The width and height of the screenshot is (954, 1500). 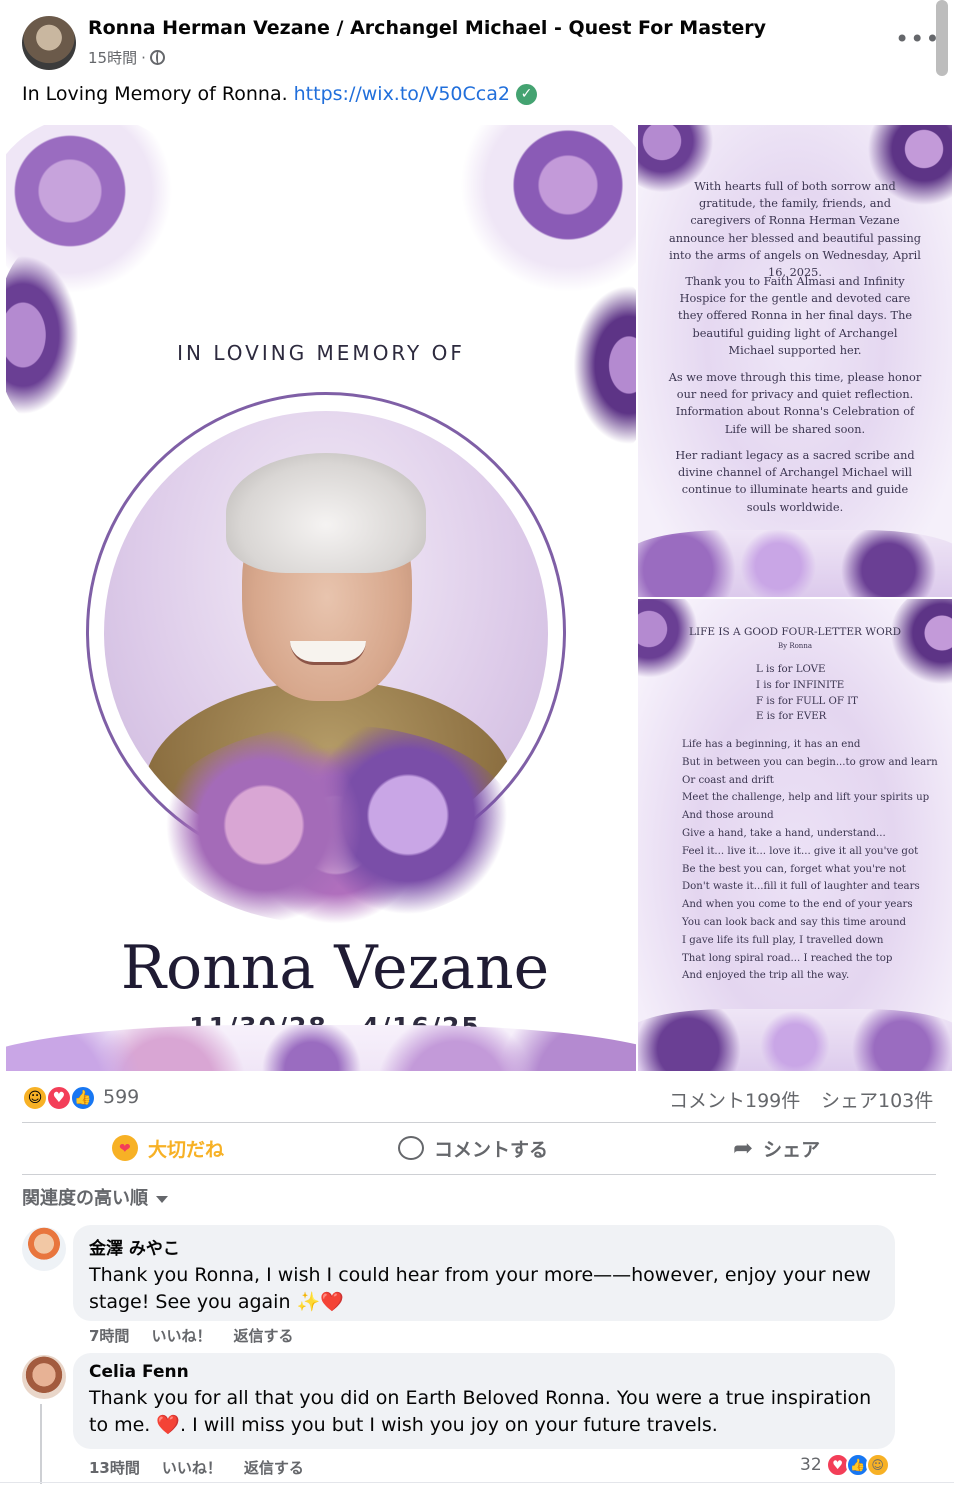 What do you see at coordinates (877, 1099) in the screenshot?
I see `share-count: シェア103件` at bounding box center [877, 1099].